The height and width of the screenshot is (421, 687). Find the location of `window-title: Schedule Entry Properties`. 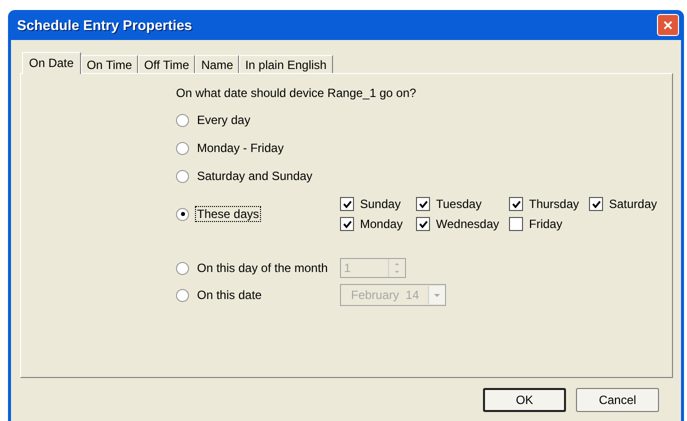

window-title: Schedule Entry Properties is located at coordinates (104, 25).